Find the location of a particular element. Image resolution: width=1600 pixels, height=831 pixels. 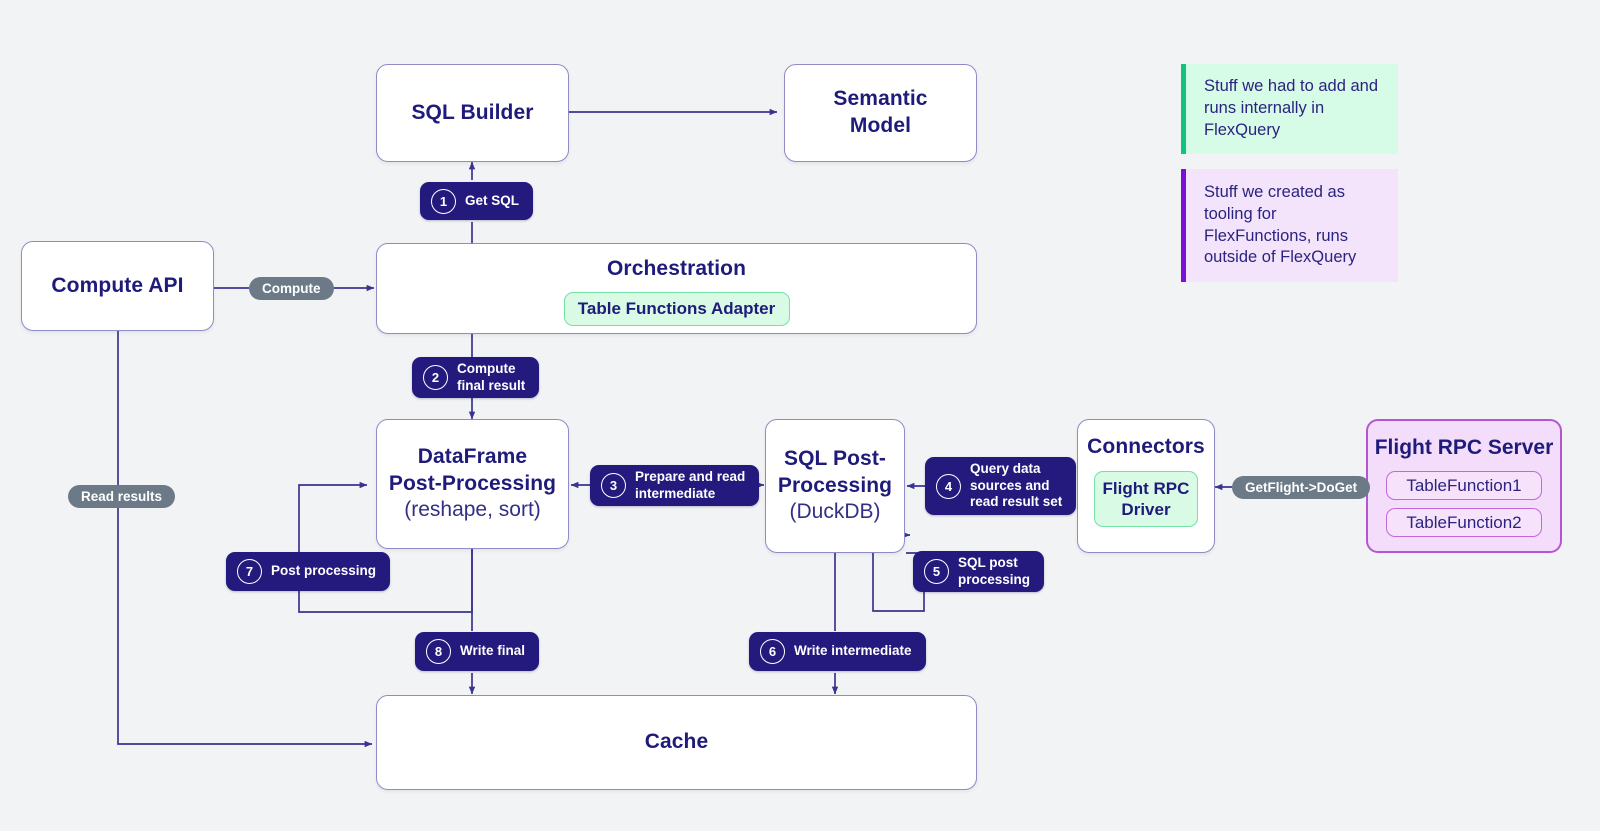

sql-post-title: SQL Post- Processing is located at coordinates (835, 471).